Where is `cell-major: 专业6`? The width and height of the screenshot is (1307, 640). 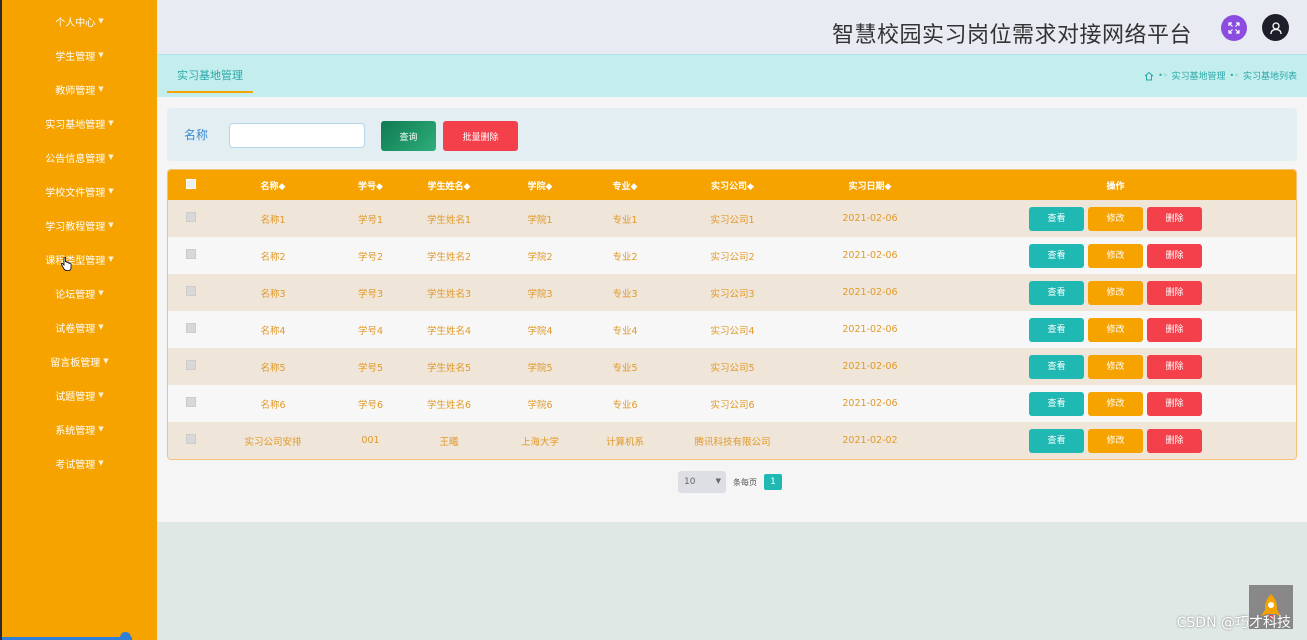
cell-major: 专业6 is located at coordinates (625, 405).